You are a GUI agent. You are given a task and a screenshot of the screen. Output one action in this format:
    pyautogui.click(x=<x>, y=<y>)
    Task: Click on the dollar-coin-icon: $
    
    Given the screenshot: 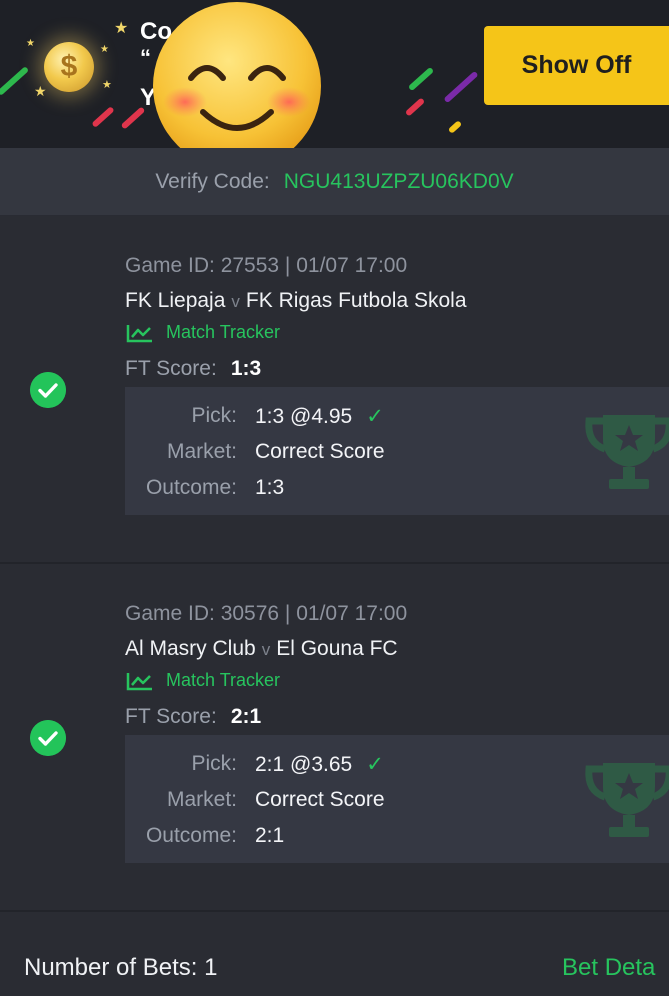 What is the action you would take?
    pyautogui.click(x=69, y=67)
    